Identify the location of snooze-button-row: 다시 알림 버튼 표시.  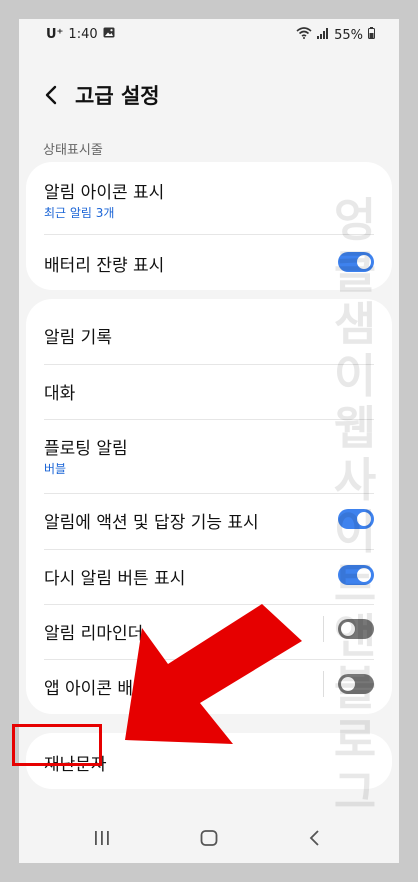
(209, 577).